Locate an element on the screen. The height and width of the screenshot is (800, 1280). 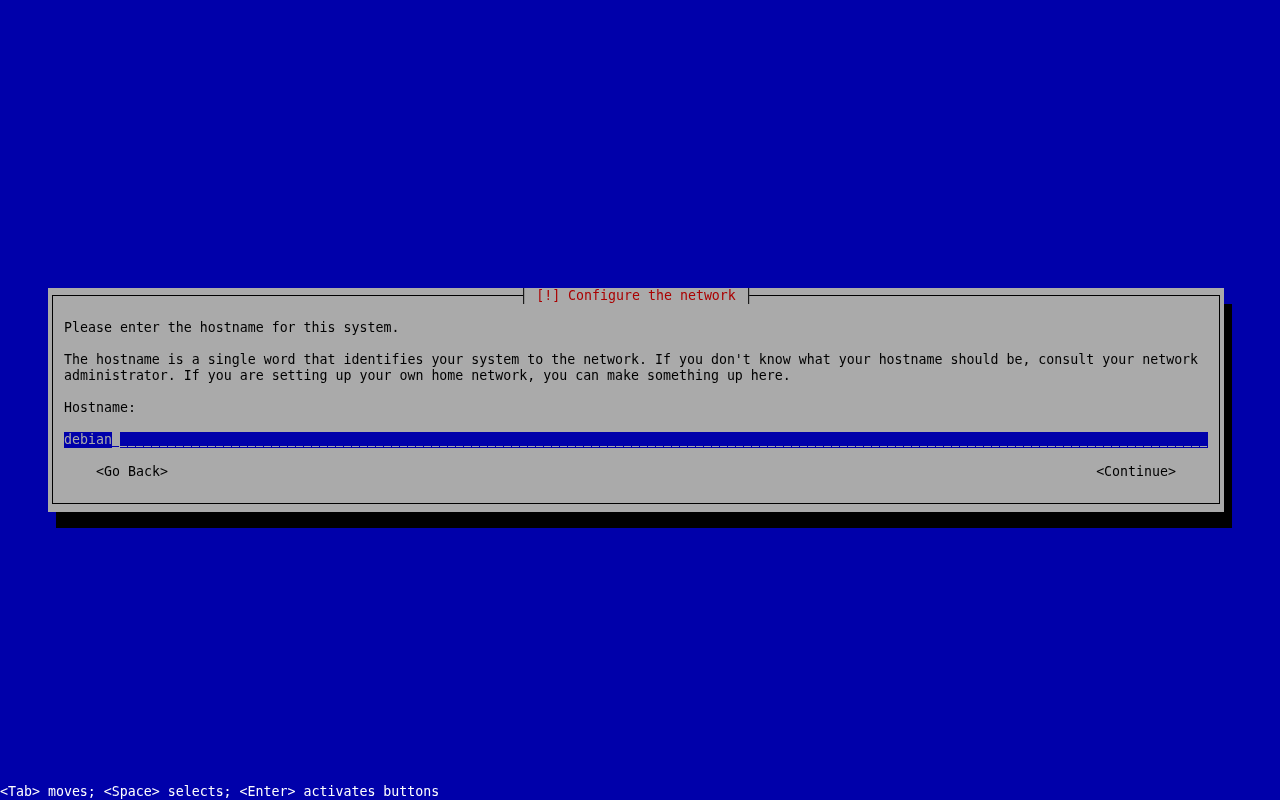
dialog-title: [!] Configure the network is located at coordinates (636, 296).